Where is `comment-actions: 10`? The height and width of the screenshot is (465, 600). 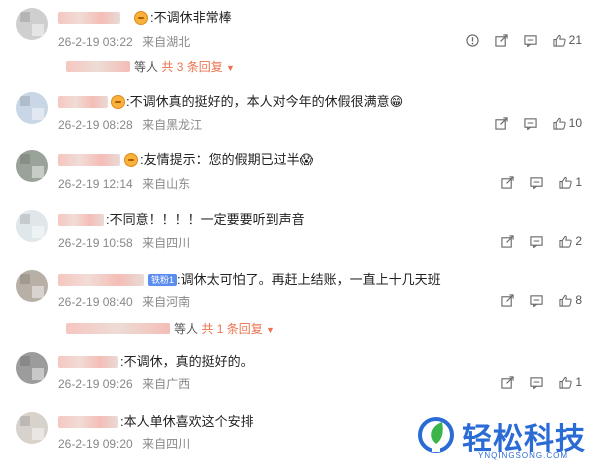 comment-actions: 10 is located at coordinates (538, 123).